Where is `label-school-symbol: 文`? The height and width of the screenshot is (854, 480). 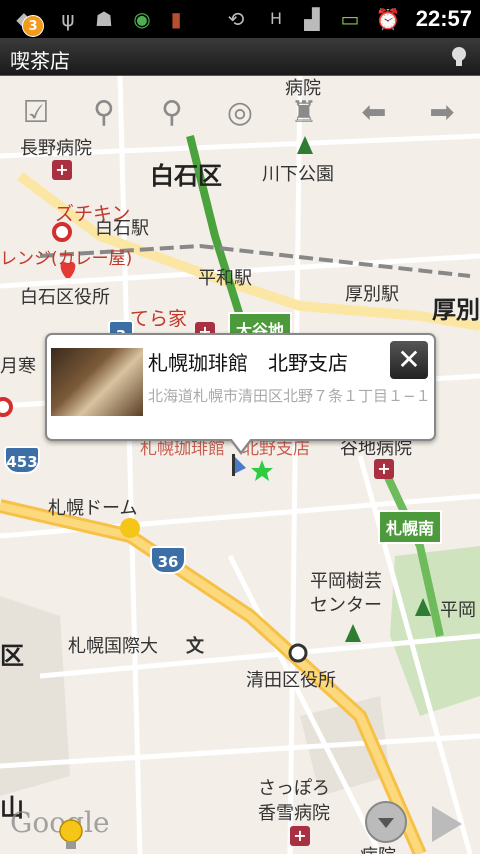
label-school-symbol: 文 is located at coordinates (195, 646).